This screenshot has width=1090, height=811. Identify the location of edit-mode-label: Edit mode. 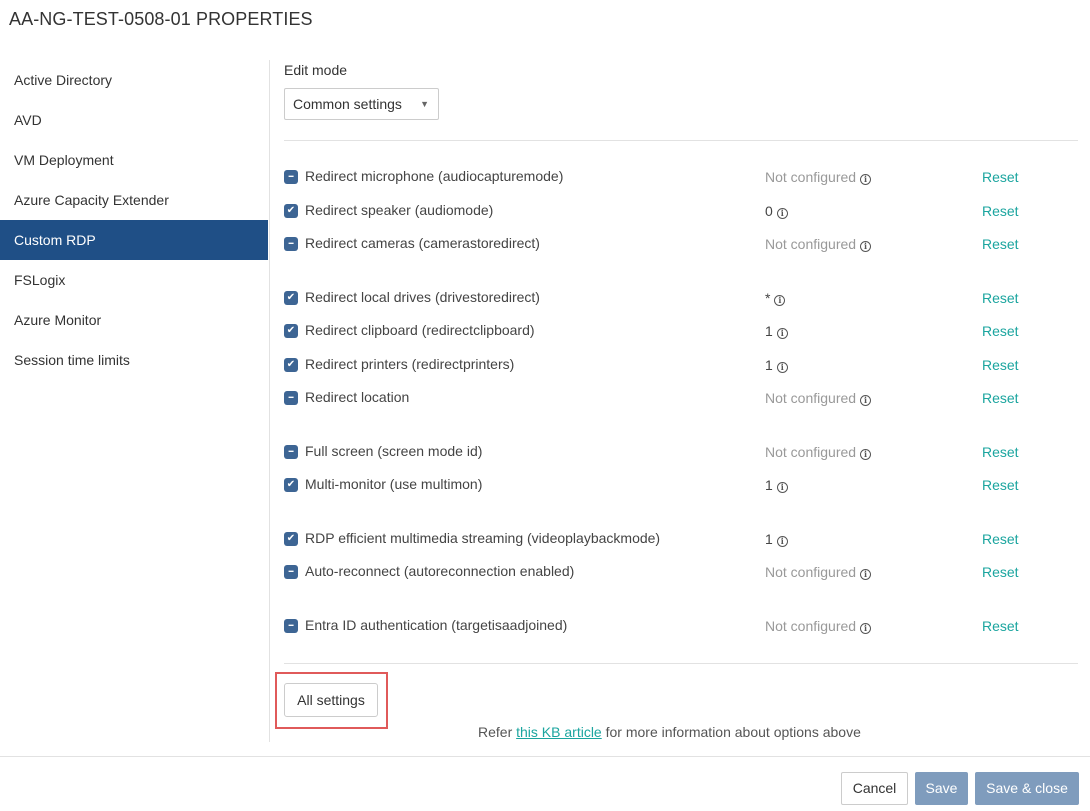
(316, 70).